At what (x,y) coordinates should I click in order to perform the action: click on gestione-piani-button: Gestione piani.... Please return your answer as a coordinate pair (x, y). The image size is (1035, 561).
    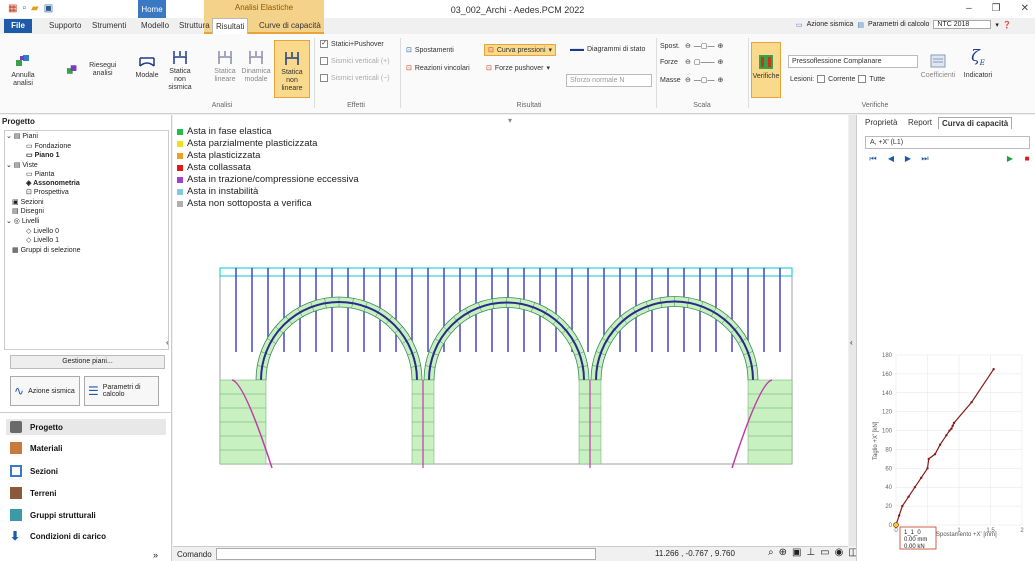
    Looking at the image, I should click on (87, 362).